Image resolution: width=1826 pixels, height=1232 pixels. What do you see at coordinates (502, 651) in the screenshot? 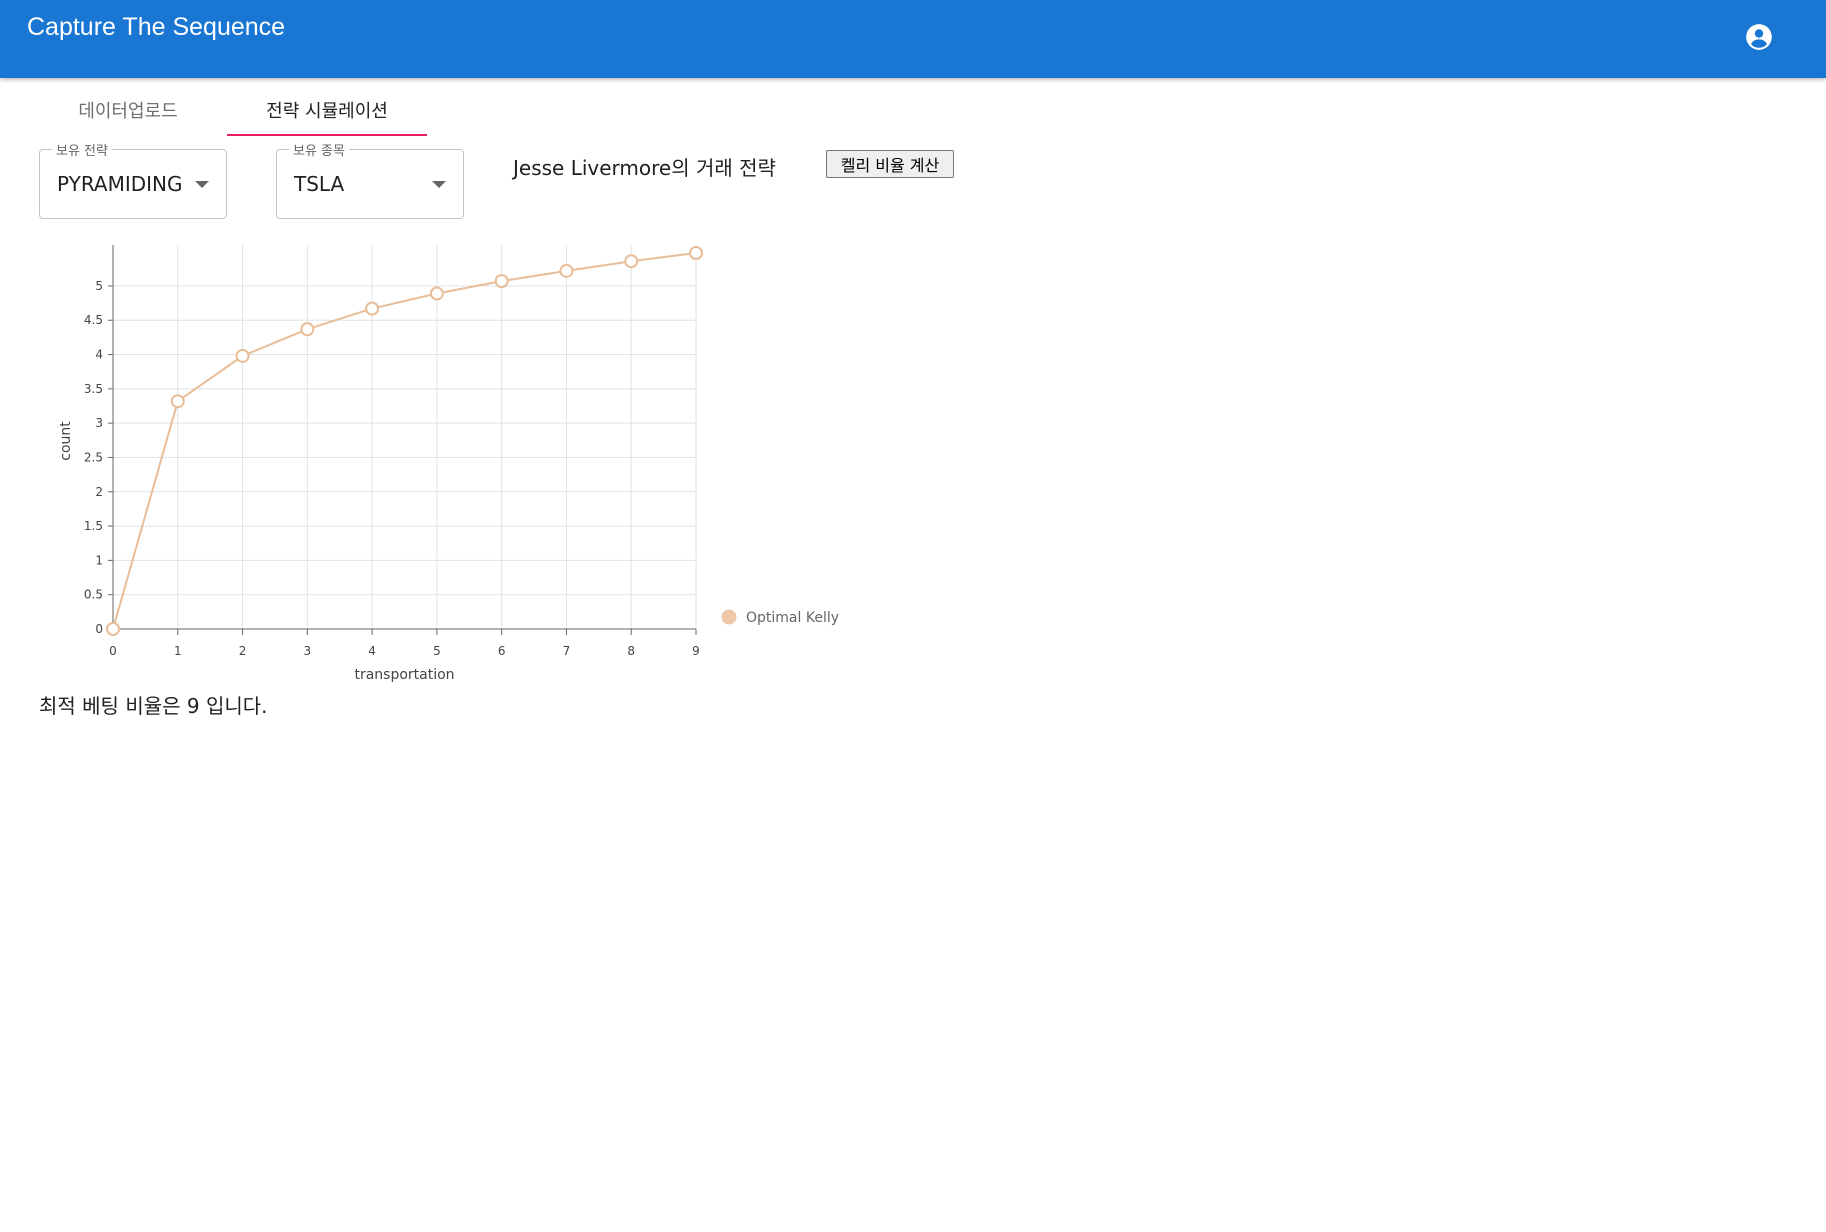
I see `x-tick-label: 6` at bounding box center [502, 651].